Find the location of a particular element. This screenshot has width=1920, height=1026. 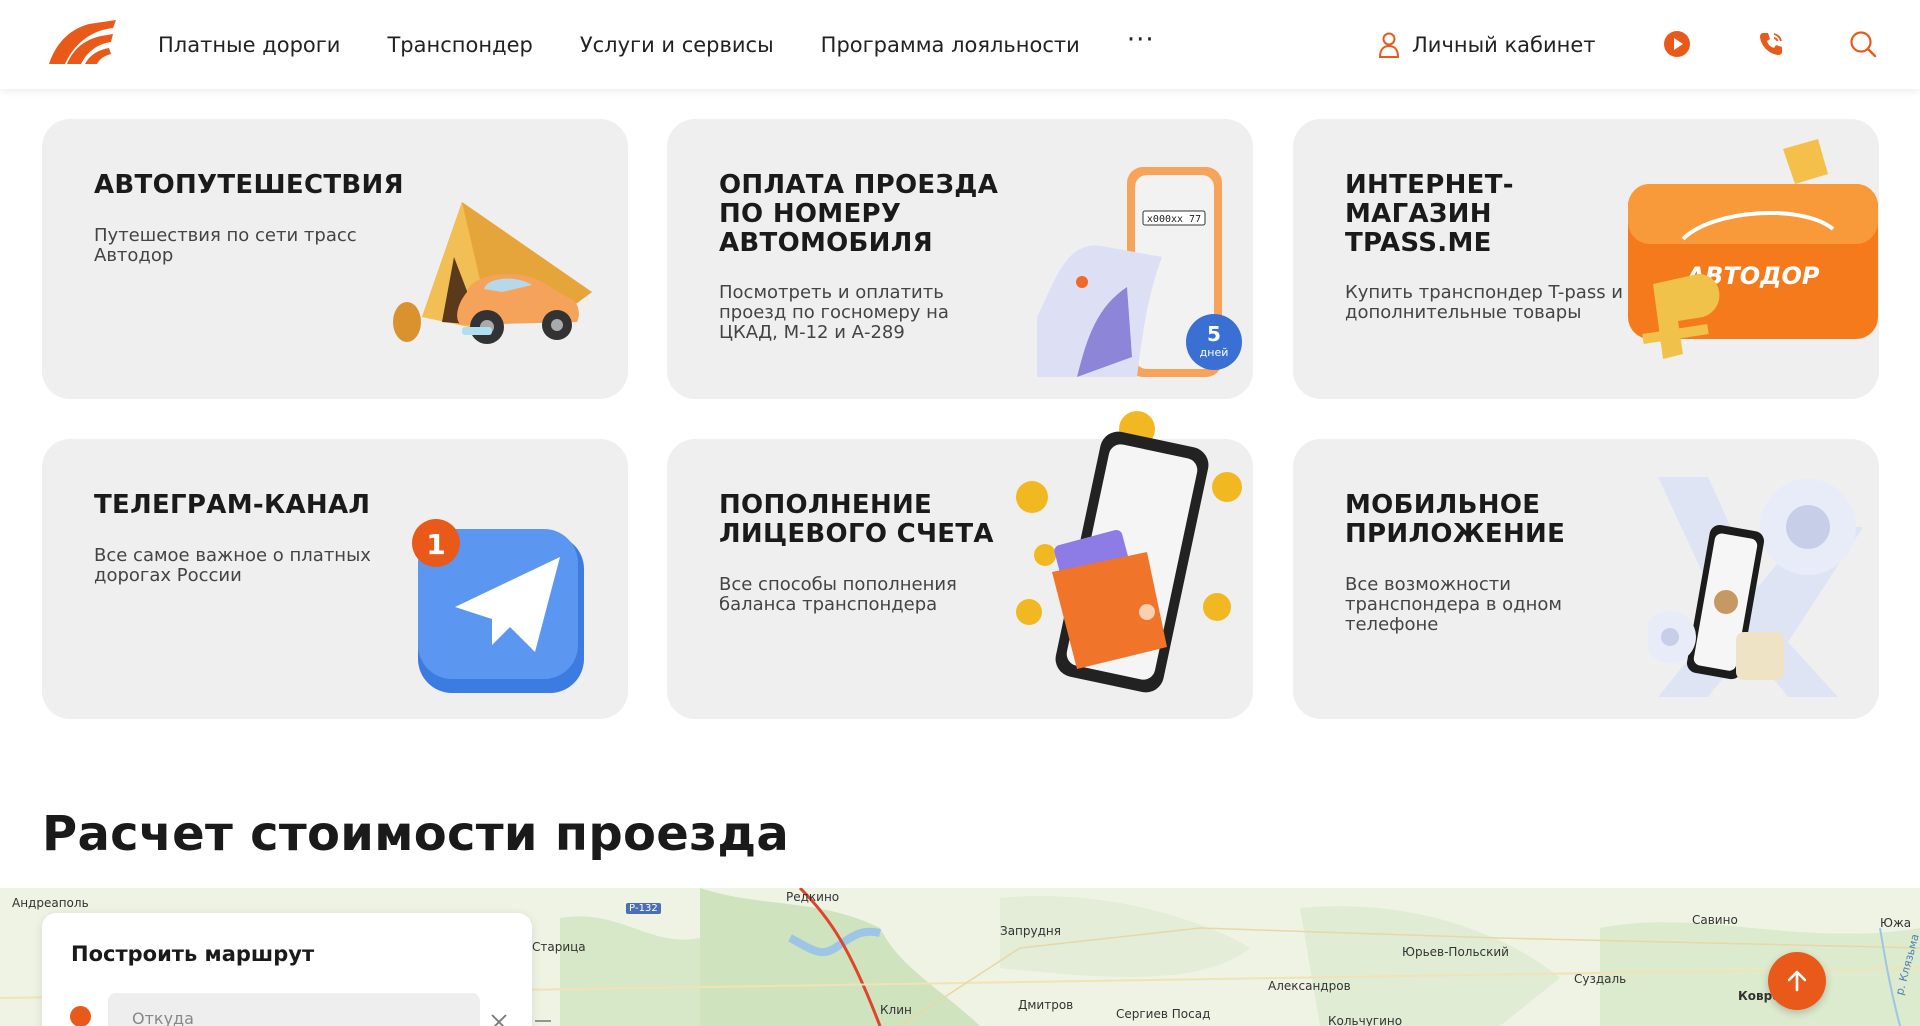

map-road-badge: Р-132 is located at coordinates (643, 908).